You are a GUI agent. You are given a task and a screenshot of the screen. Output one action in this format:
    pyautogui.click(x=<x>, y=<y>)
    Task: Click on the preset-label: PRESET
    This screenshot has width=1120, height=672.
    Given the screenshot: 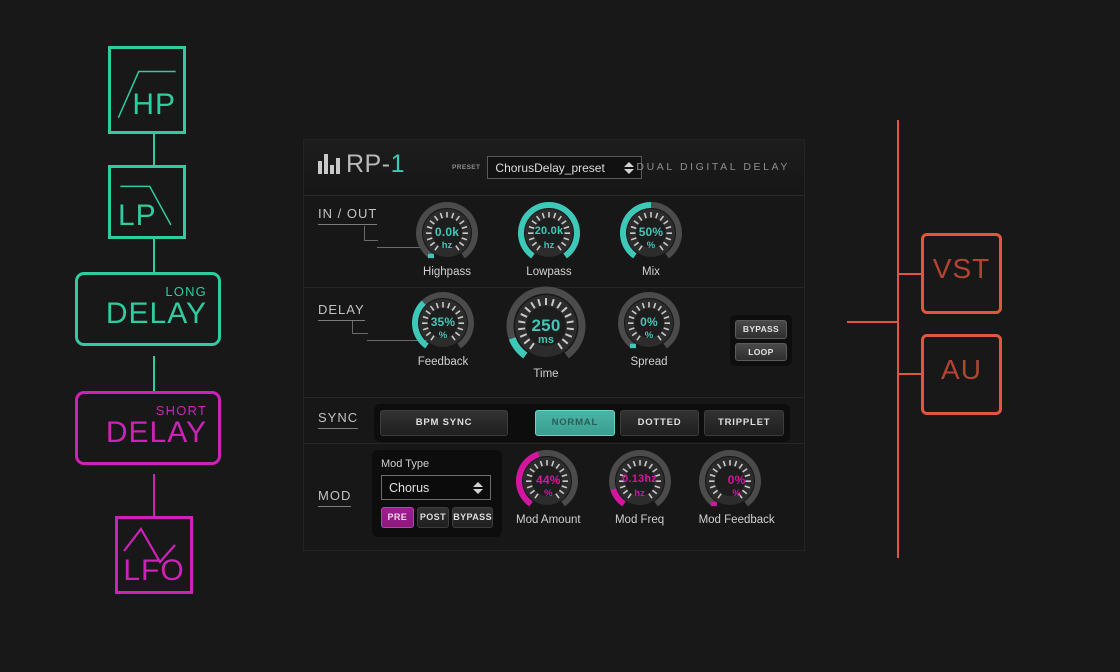 What is the action you would take?
    pyautogui.click(x=466, y=167)
    